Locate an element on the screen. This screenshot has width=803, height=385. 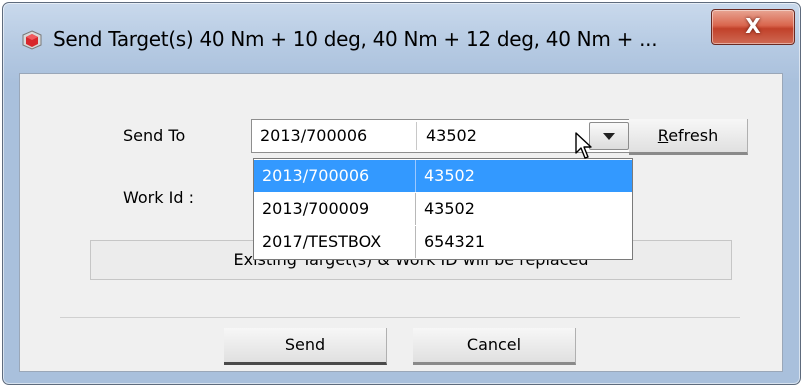
option-target: 2013/700006 is located at coordinates (316, 175).